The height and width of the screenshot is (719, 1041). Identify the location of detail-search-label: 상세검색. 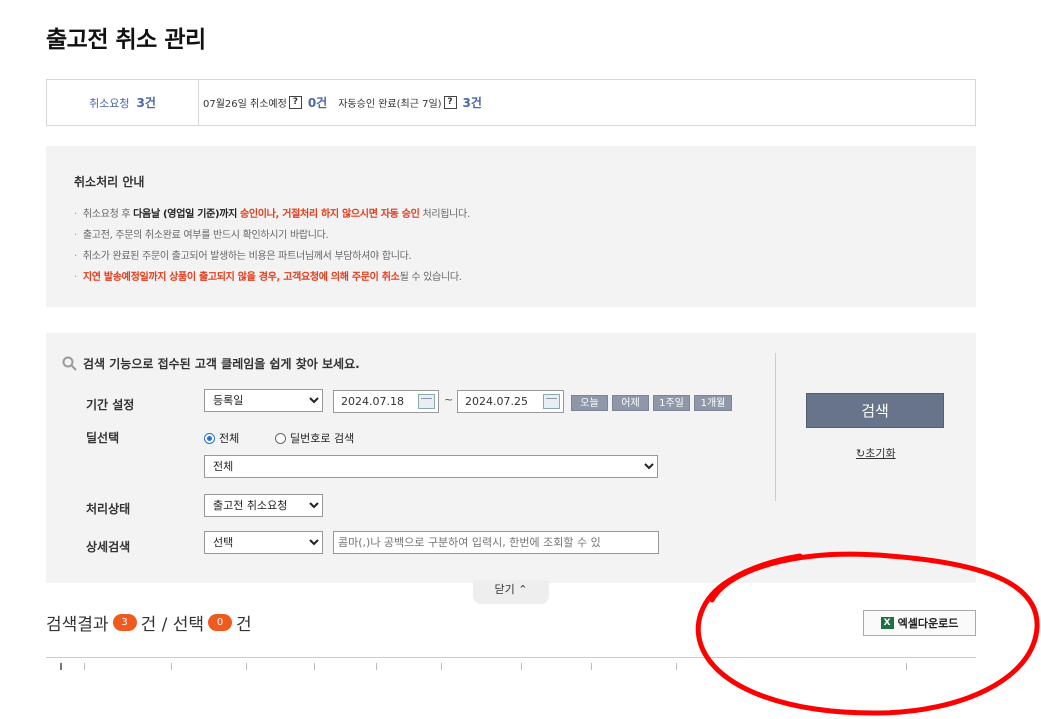
(108, 547).